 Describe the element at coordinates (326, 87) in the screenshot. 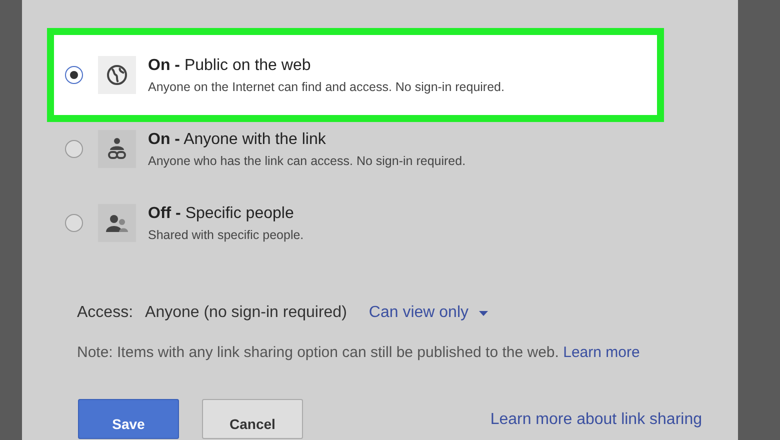

I see `option-description: Anyone on the Internet can find and access. No sign-in required.` at that location.